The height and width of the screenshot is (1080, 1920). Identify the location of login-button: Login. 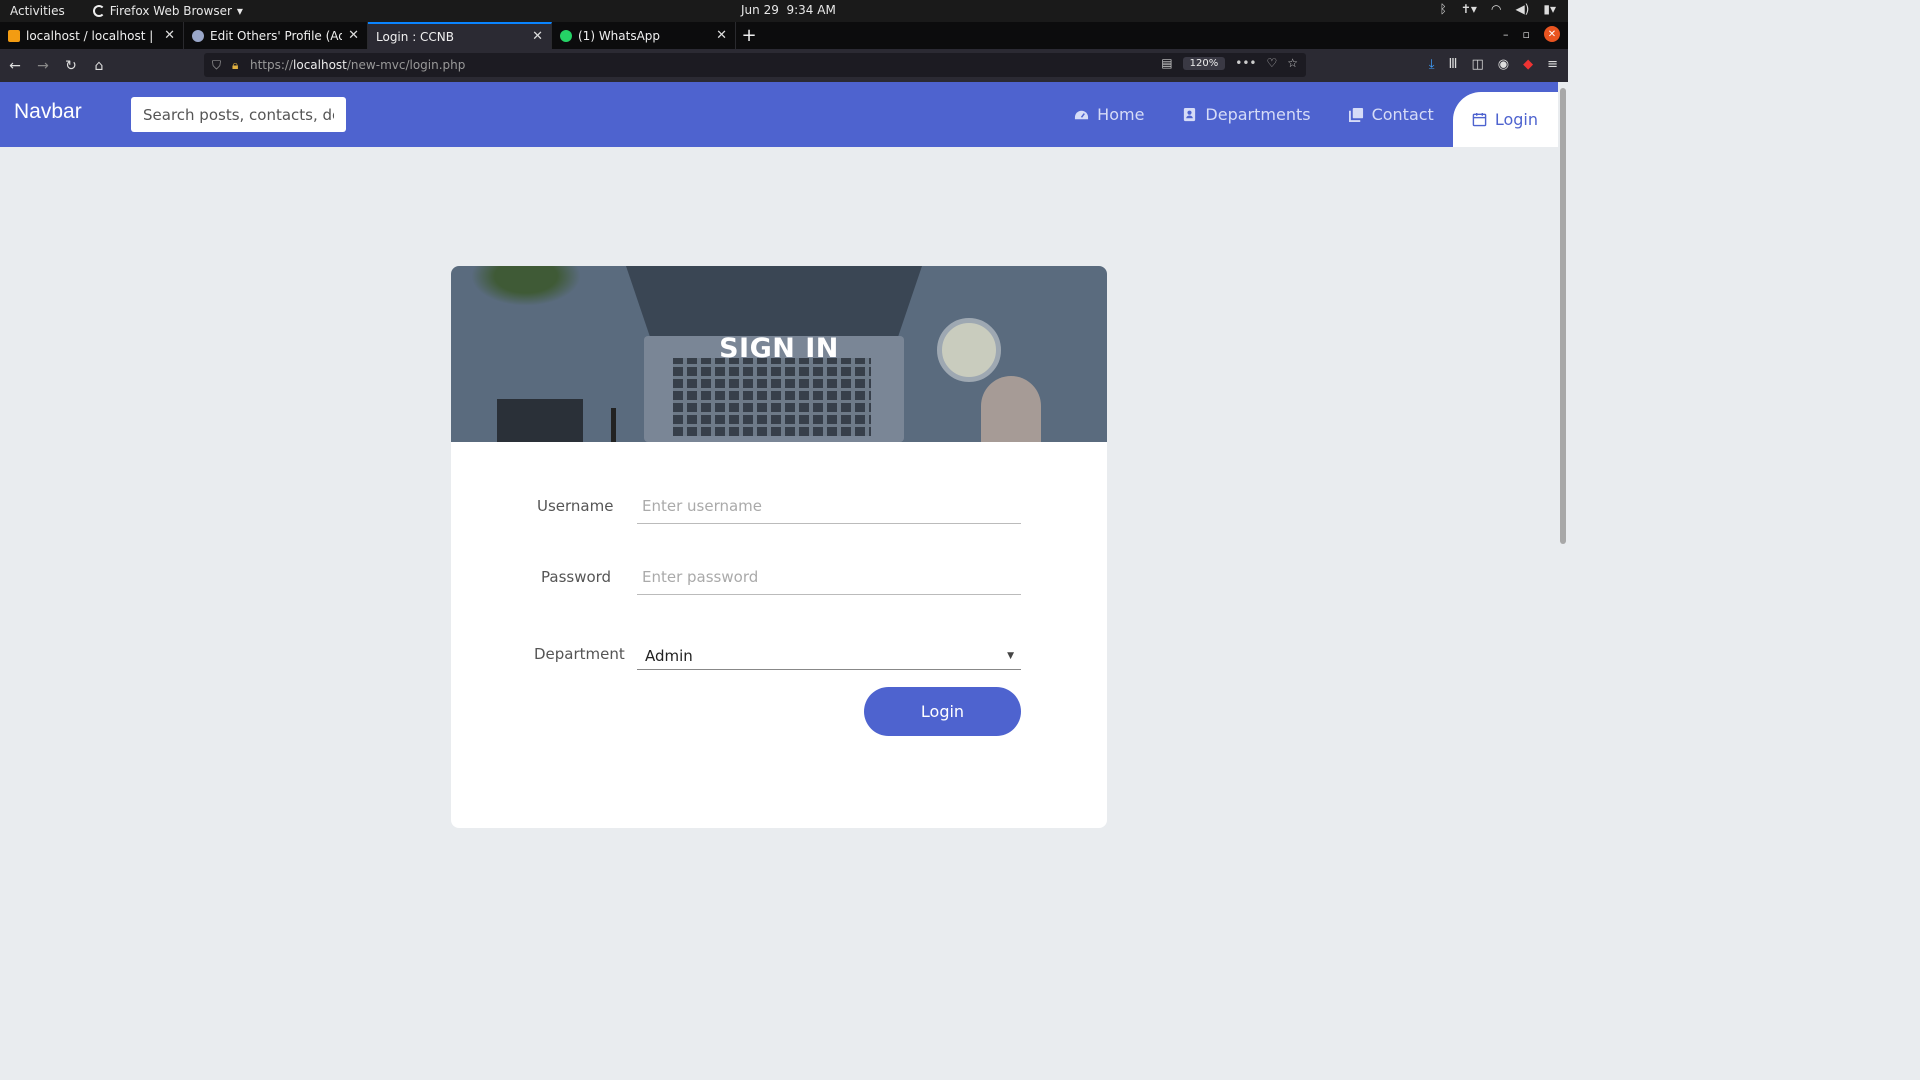
(942, 711).